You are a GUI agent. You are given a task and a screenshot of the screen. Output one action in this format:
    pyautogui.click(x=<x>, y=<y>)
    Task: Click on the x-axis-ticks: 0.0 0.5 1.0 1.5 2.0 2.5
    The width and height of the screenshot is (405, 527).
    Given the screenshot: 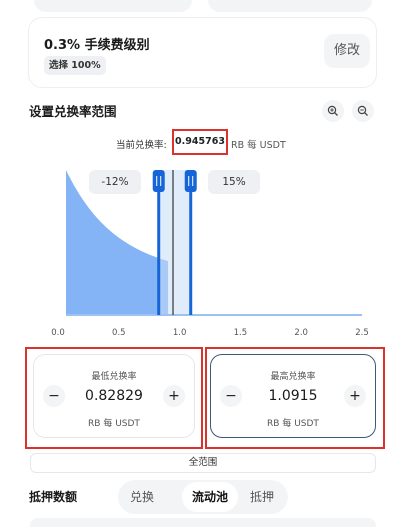 What is the action you would take?
    pyautogui.click(x=210, y=333)
    